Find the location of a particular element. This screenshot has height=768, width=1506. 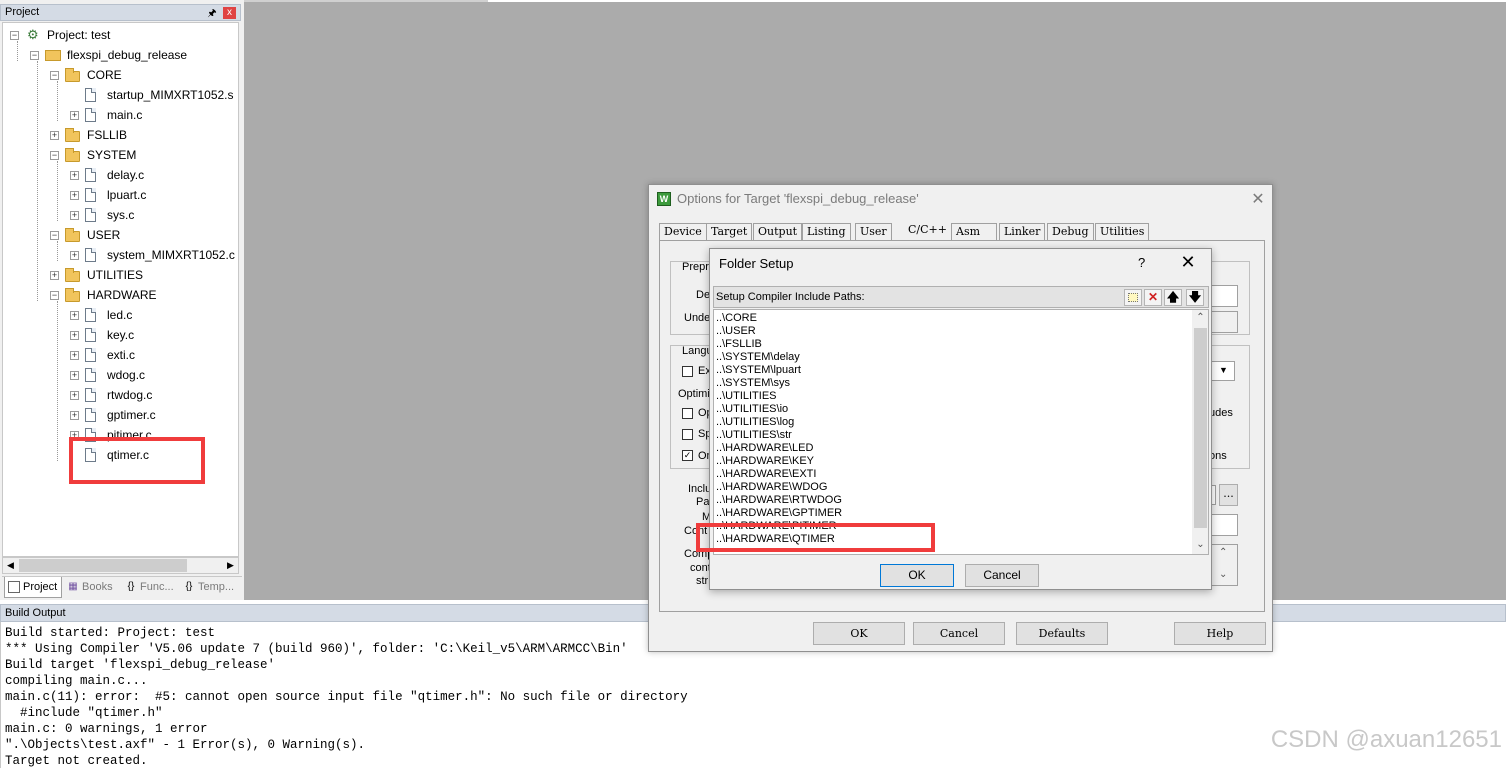

tree-file: + wdog.c is located at coordinates (152, 375).